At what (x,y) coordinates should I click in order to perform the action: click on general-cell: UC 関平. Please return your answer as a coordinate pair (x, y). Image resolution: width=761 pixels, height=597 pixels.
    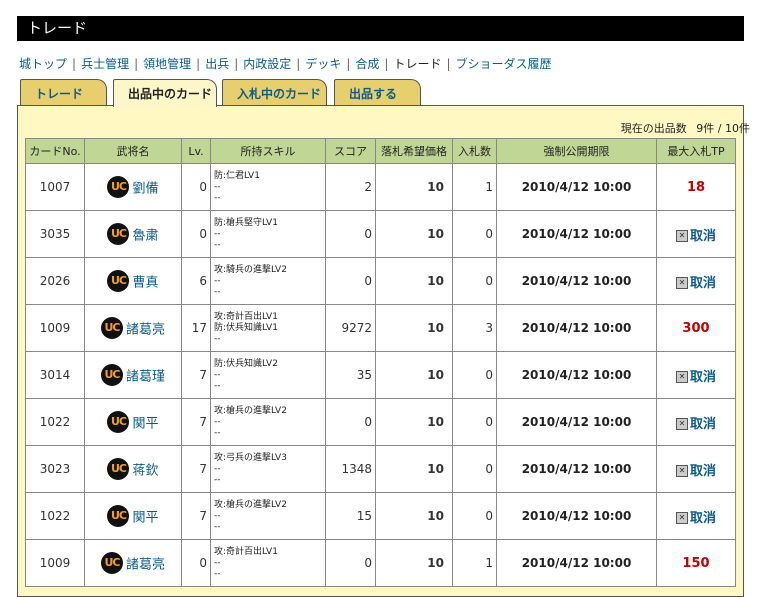
    Looking at the image, I should click on (133, 422).